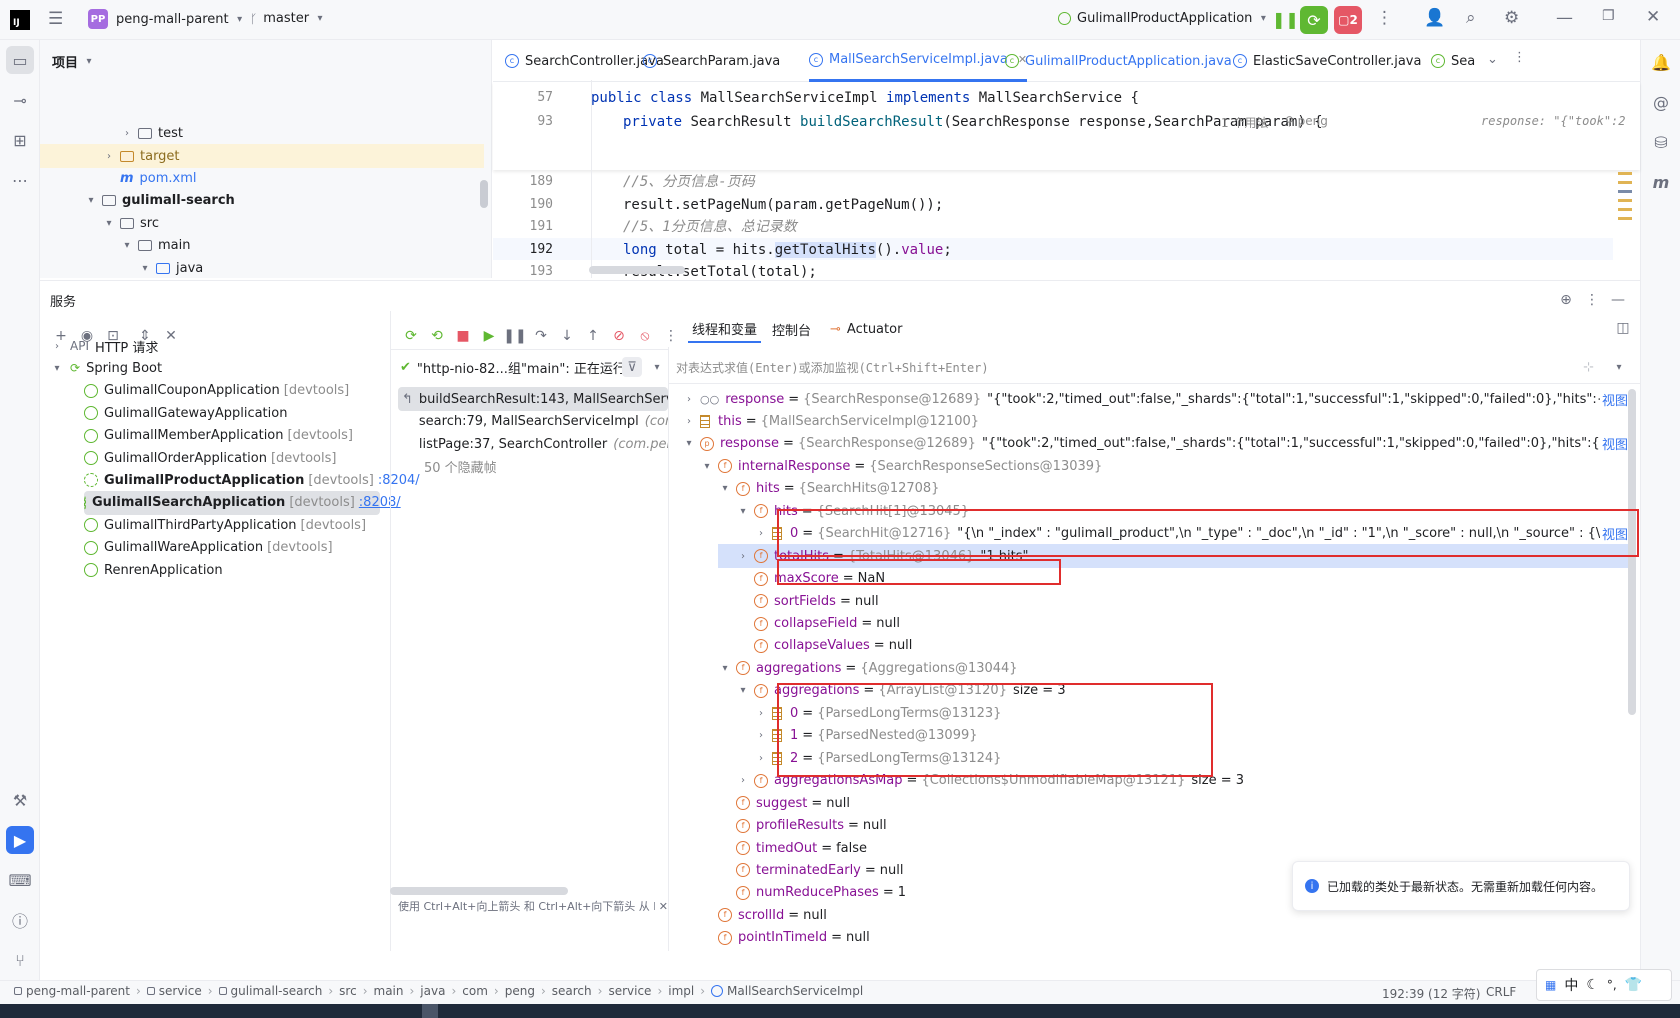  I want to click on commit-icon: ⊸, so click(20, 100).